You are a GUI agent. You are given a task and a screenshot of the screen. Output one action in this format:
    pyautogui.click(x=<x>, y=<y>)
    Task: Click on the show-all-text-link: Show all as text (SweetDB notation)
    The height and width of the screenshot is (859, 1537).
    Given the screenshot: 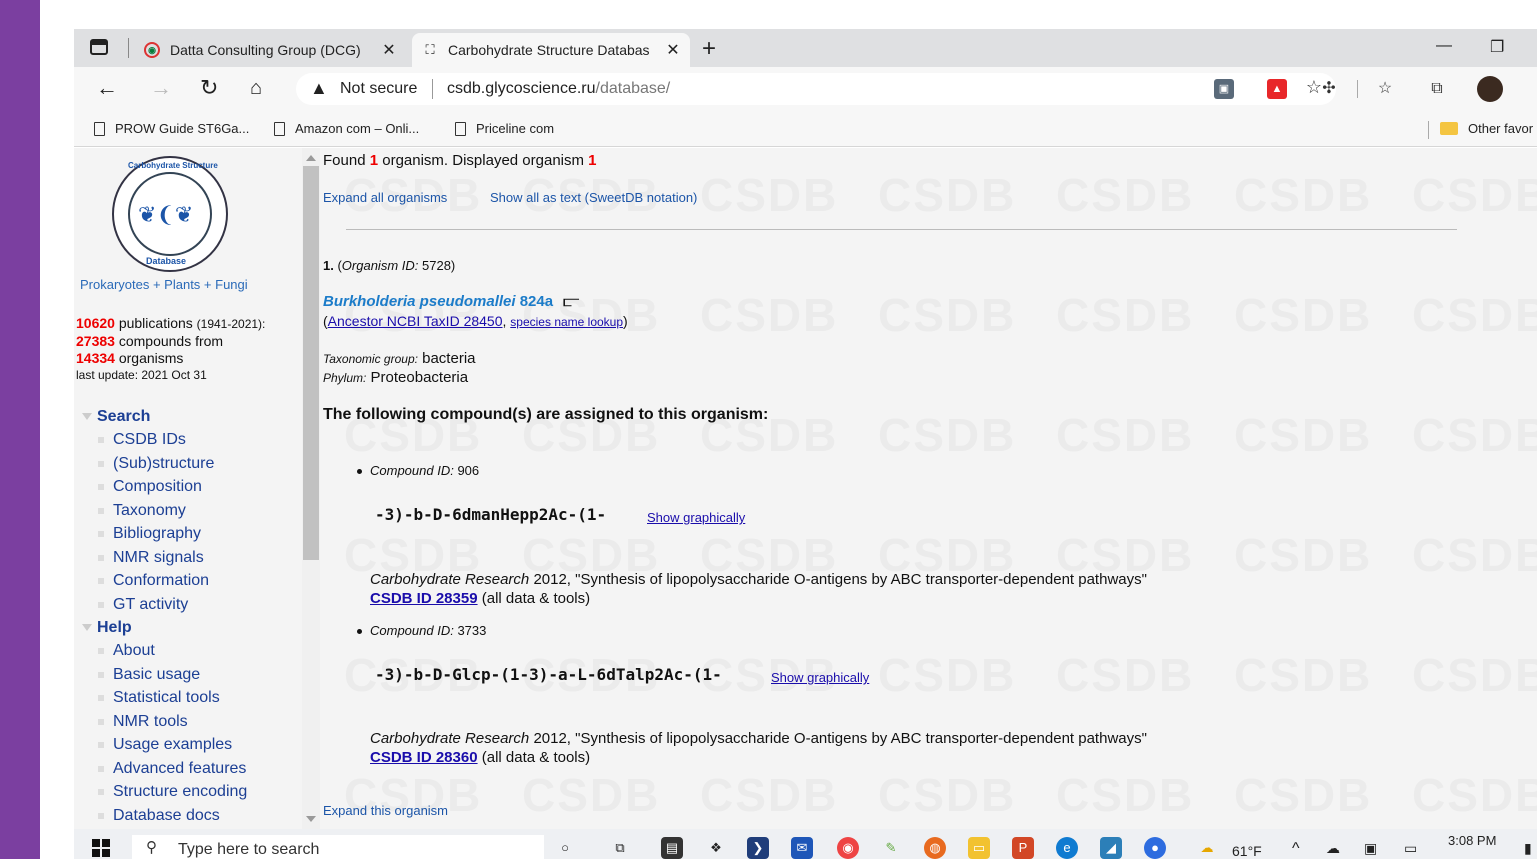 What is the action you would take?
    pyautogui.click(x=593, y=197)
    